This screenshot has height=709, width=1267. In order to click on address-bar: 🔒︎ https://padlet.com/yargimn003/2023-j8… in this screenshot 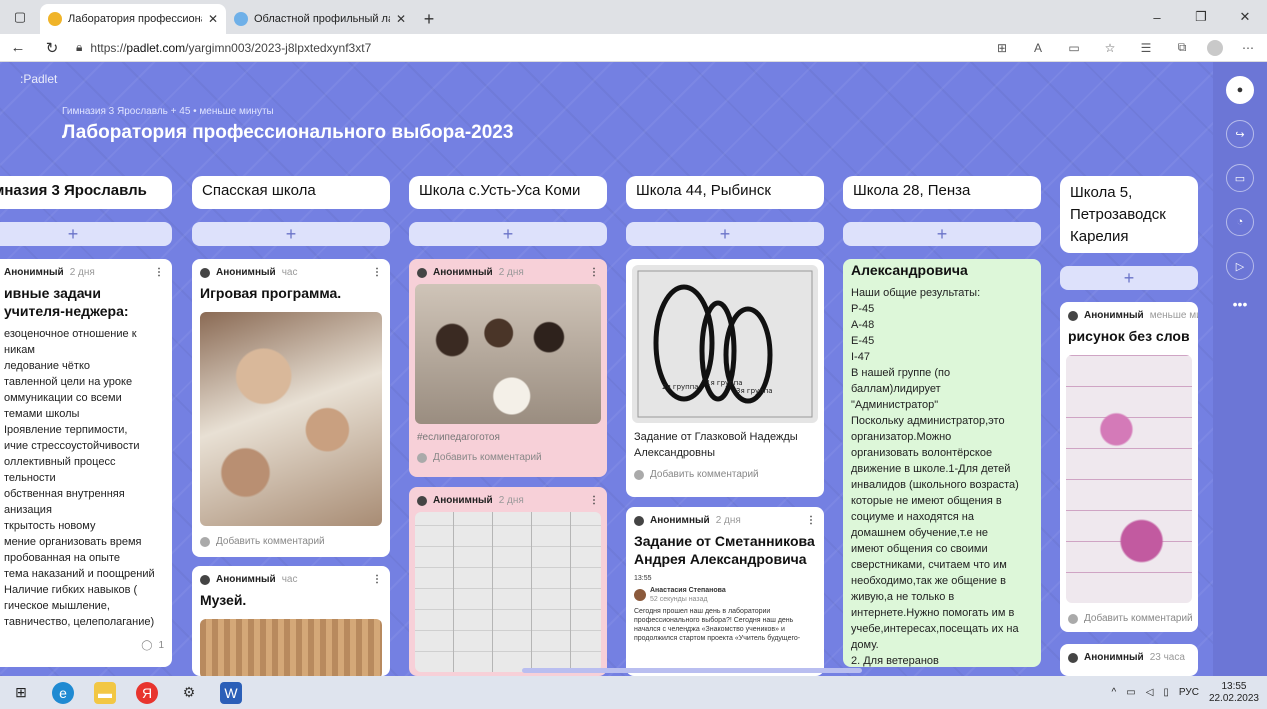, I will do `click(526, 47)`.